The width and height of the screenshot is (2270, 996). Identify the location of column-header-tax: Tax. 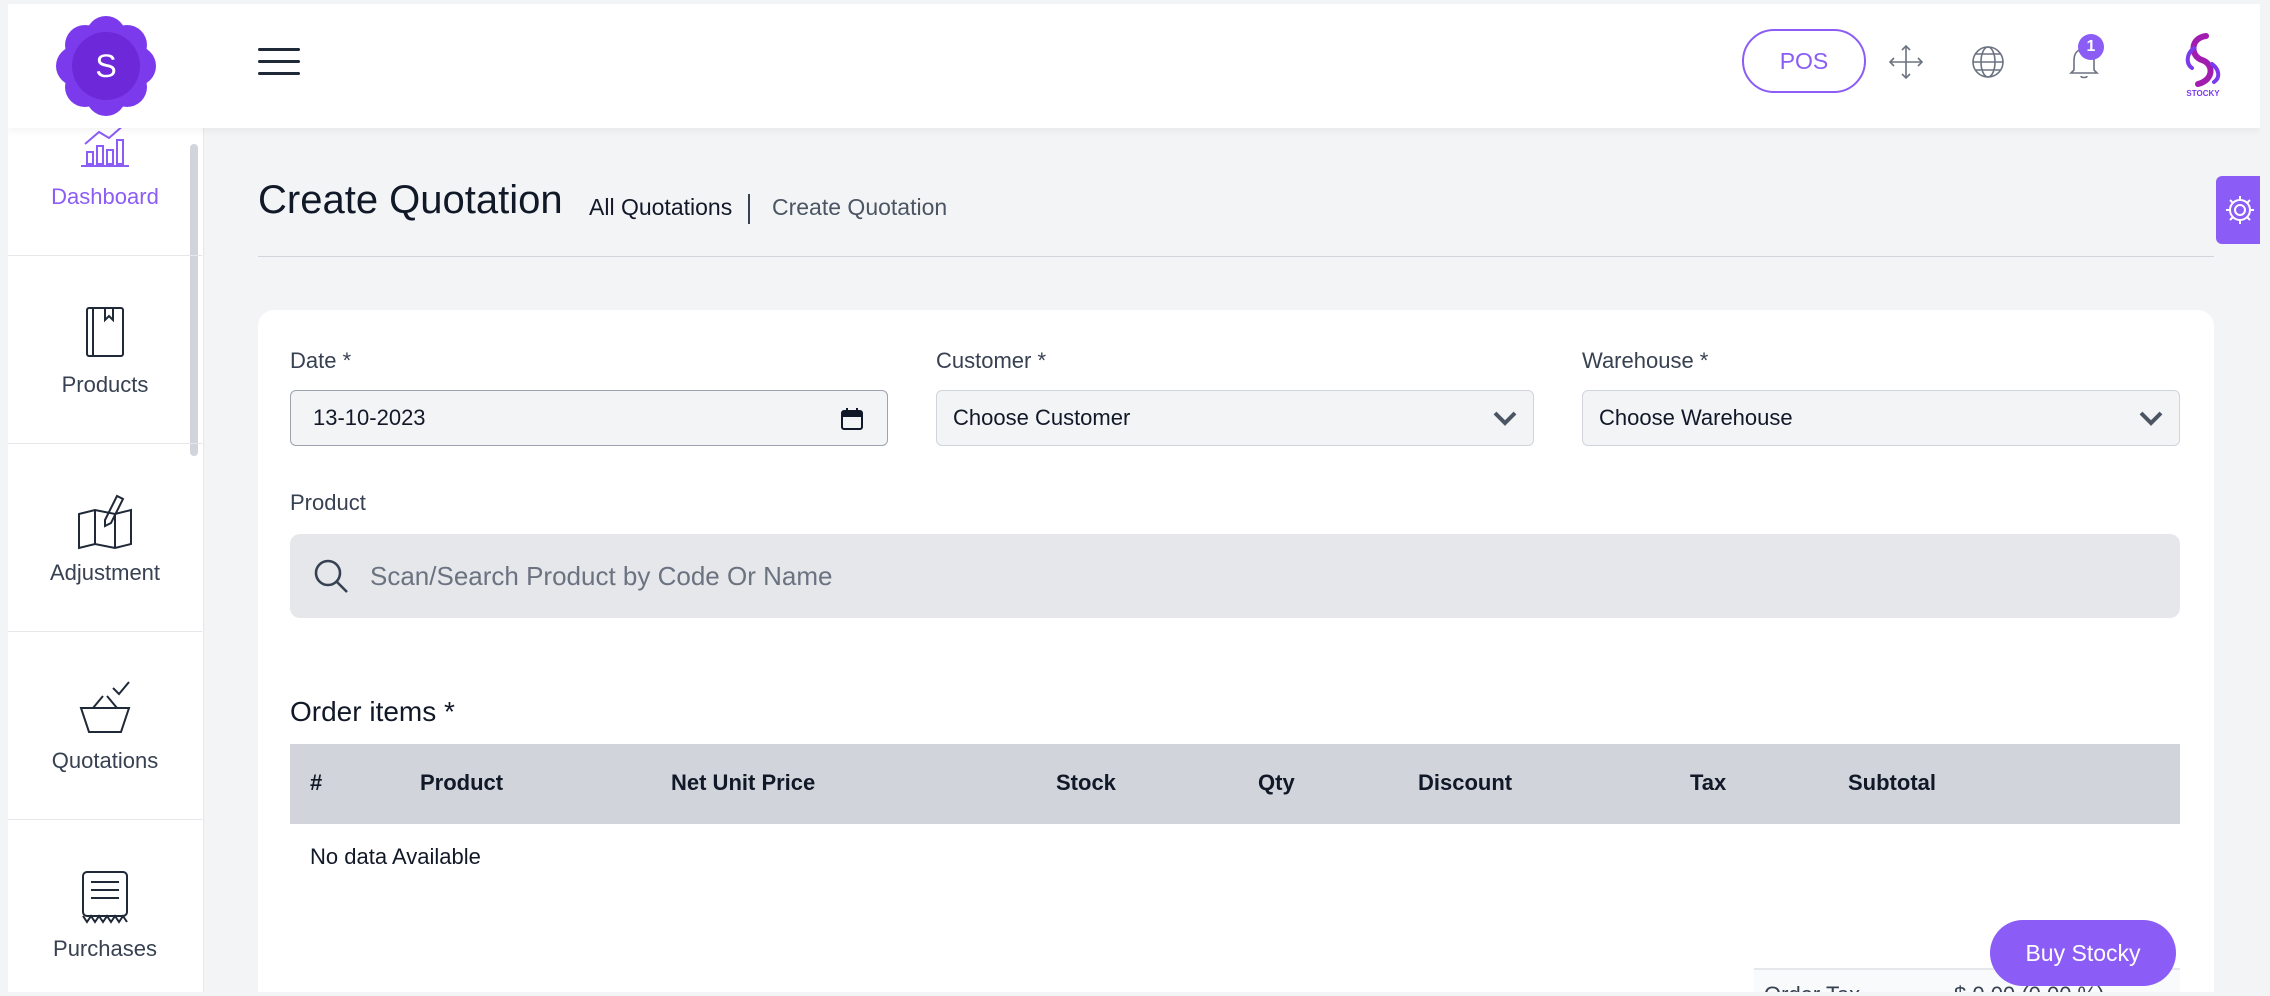
(1708, 782).